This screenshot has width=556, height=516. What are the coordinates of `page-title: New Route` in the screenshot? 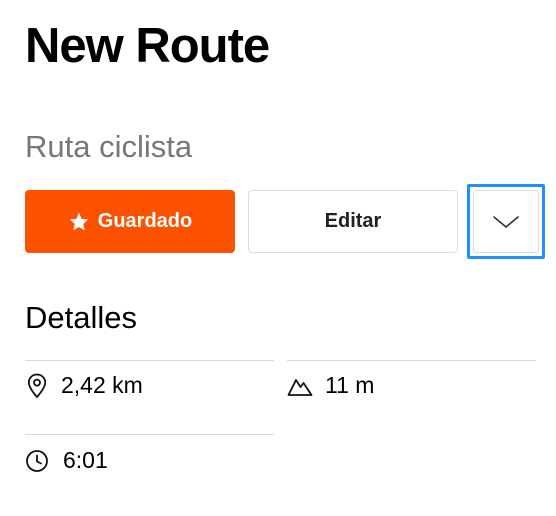 It's located at (147, 46).